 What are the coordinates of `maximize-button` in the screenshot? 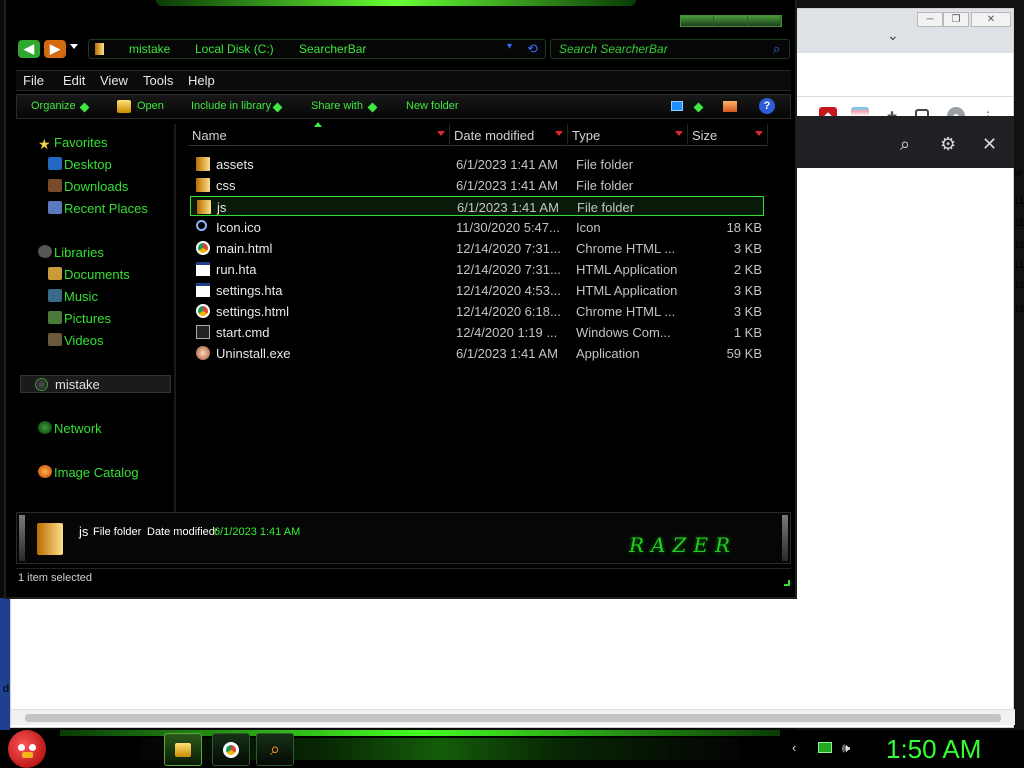 It's located at (731, 21).